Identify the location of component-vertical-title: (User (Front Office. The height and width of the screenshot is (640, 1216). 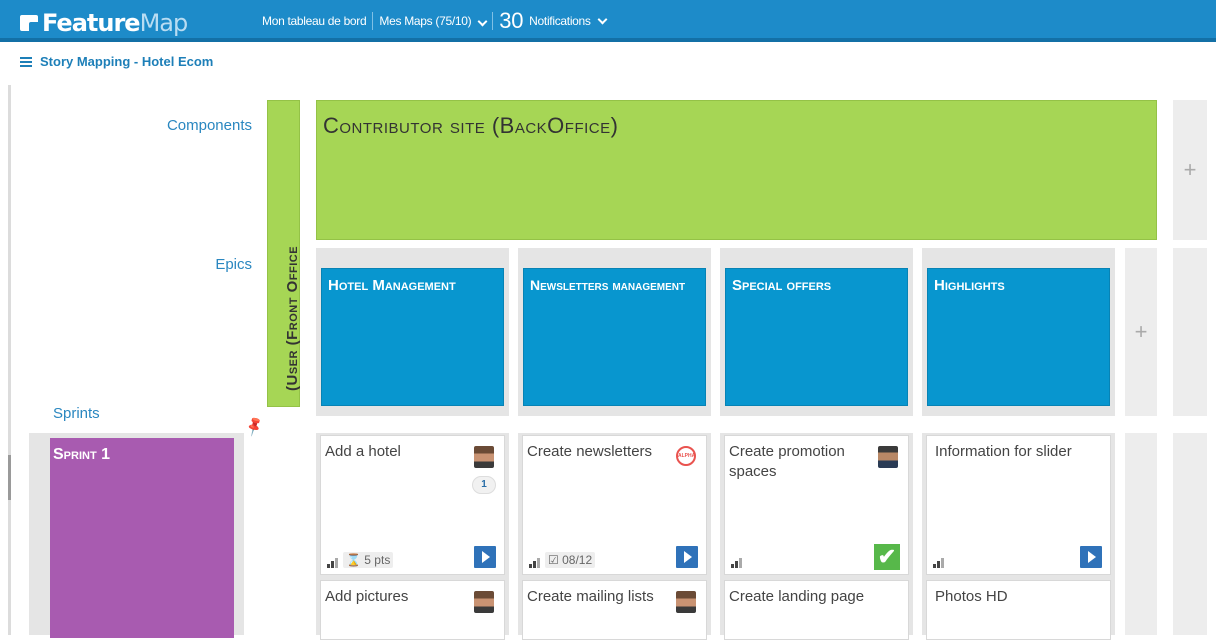
(292, 318).